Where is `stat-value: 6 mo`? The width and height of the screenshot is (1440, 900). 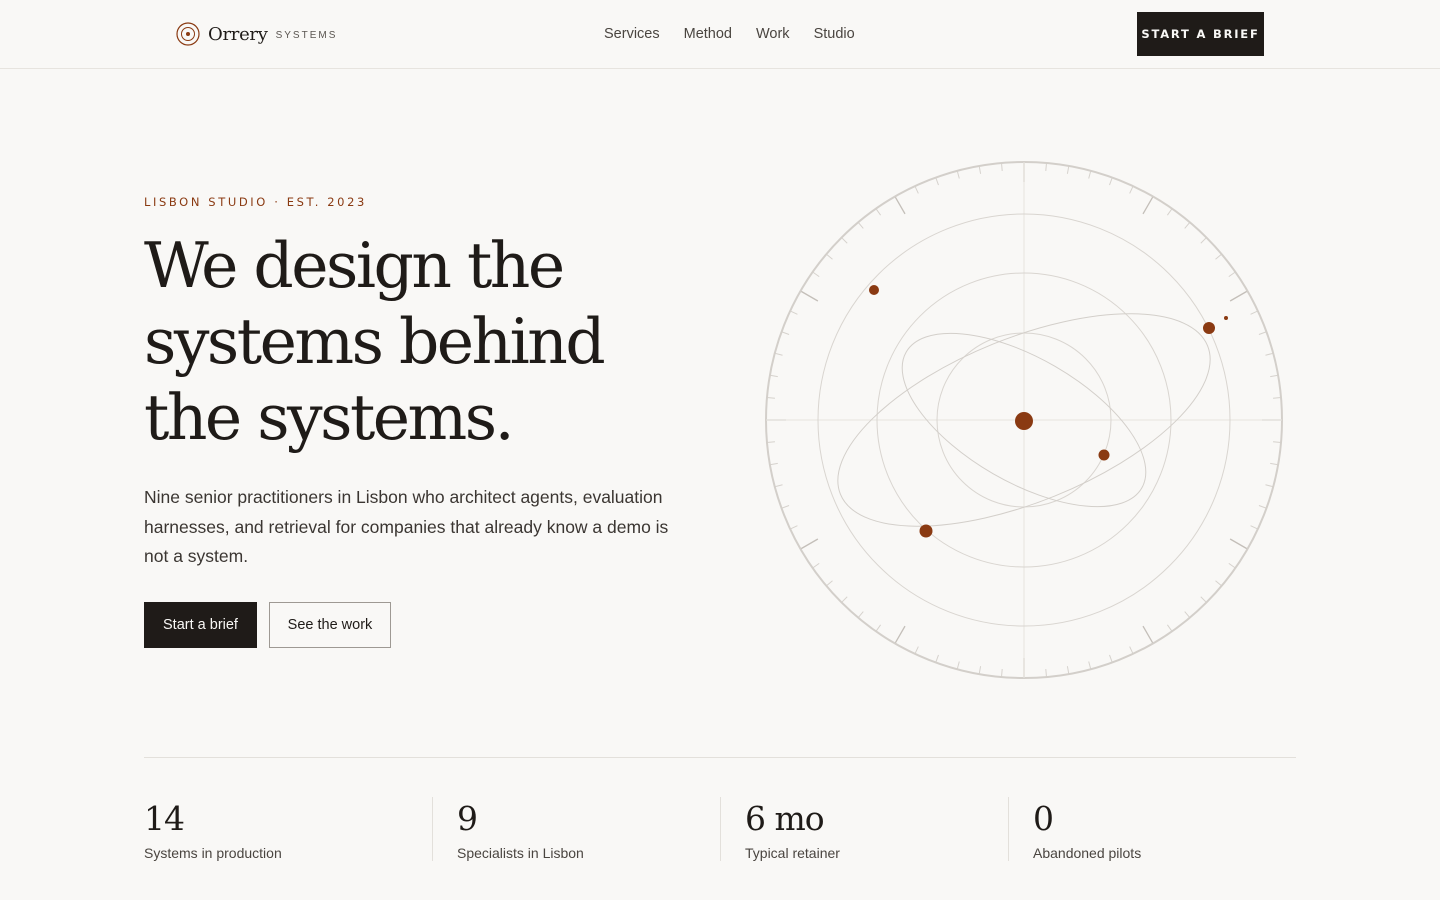
stat-value: 6 mo is located at coordinates (785, 818).